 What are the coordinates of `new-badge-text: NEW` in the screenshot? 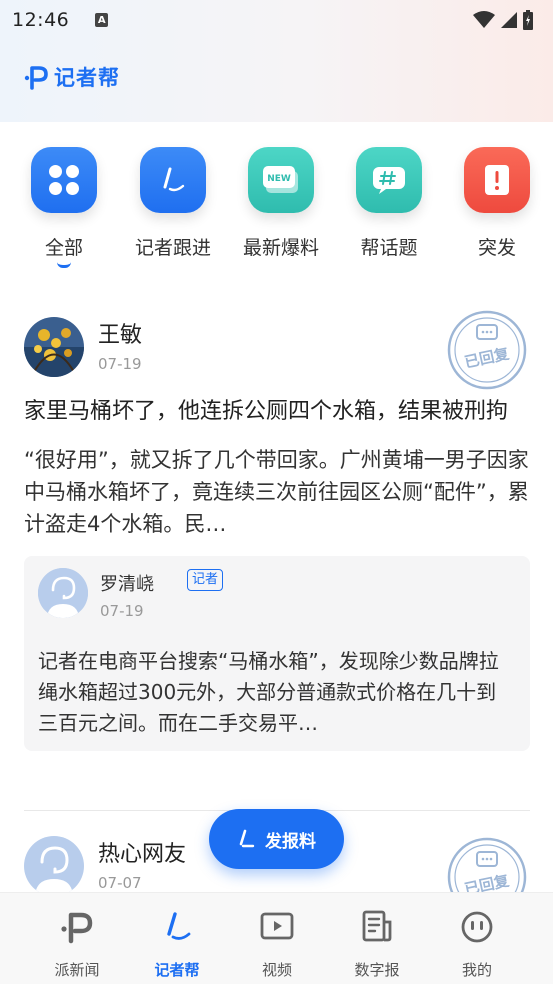 It's located at (279, 179).